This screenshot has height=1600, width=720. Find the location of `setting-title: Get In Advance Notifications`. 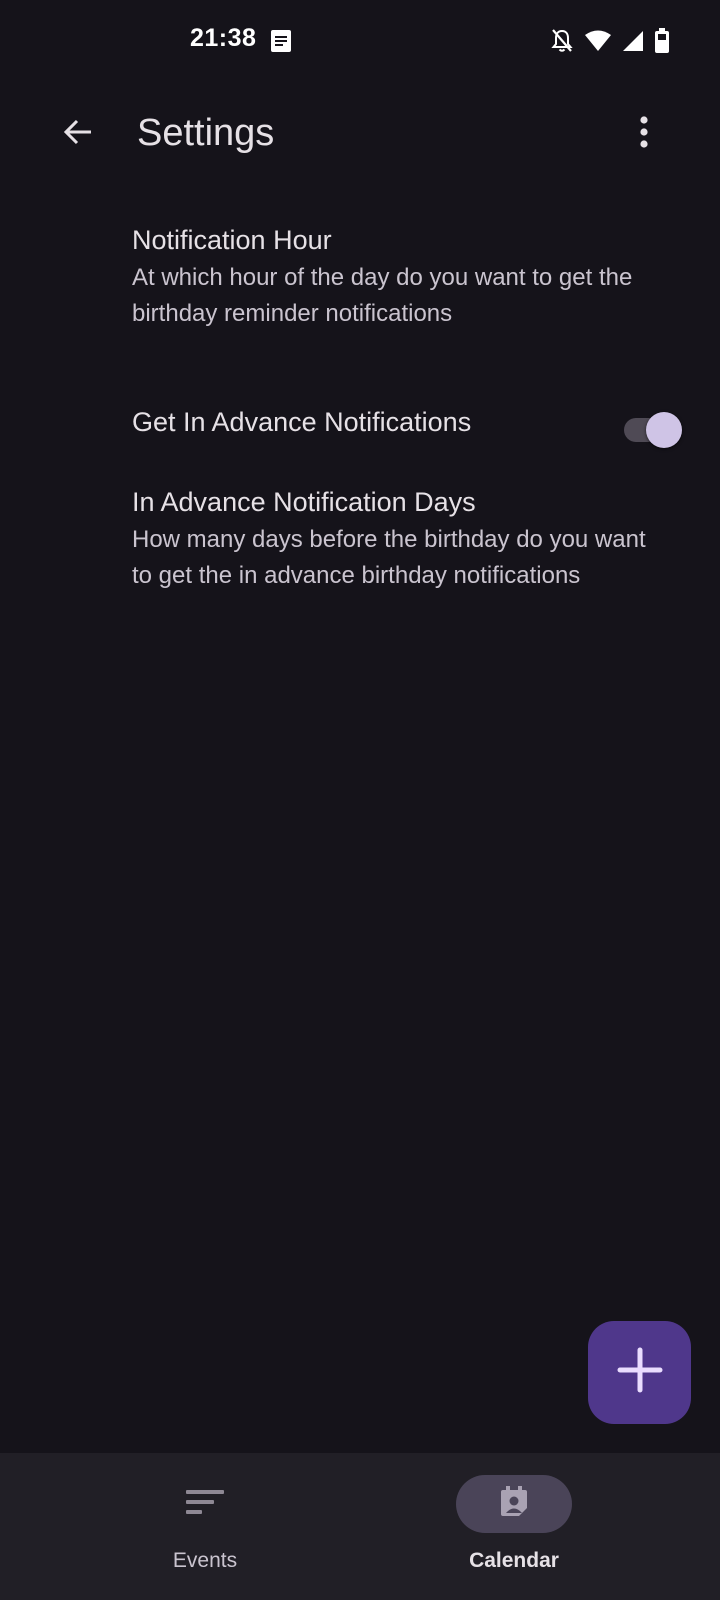

setting-title: Get In Advance Notifications is located at coordinates (302, 422).